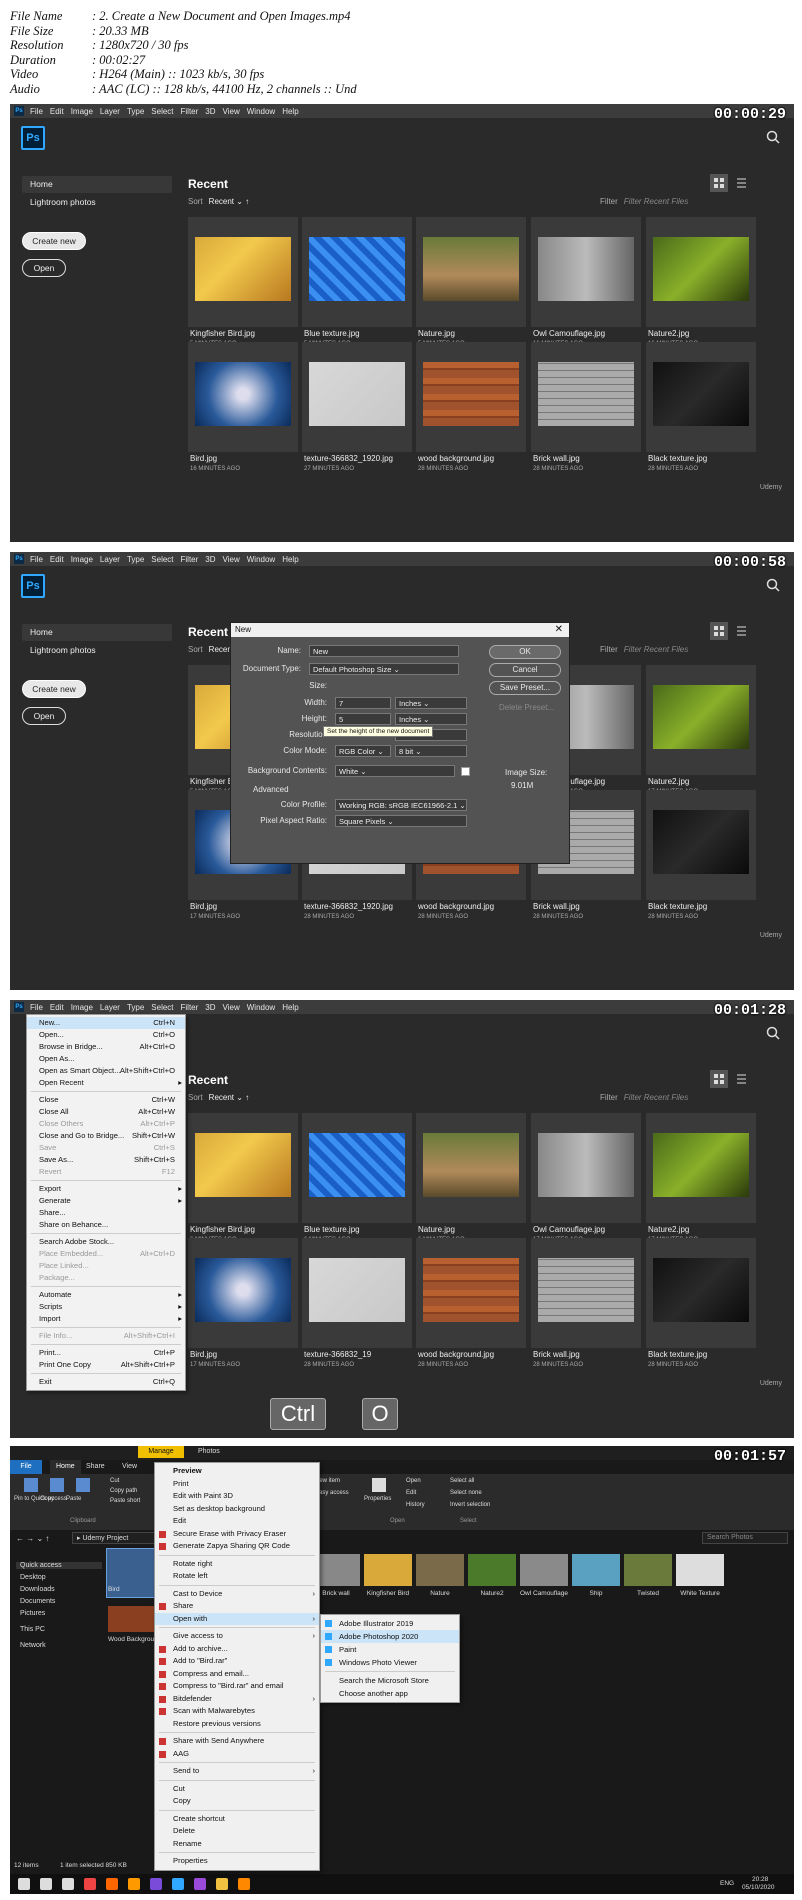 The image size is (802, 1900). What do you see at coordinates (47, 1499) in the screenshot?
I see `ribbon-button: Copy` at bounding box center [47, 1499].